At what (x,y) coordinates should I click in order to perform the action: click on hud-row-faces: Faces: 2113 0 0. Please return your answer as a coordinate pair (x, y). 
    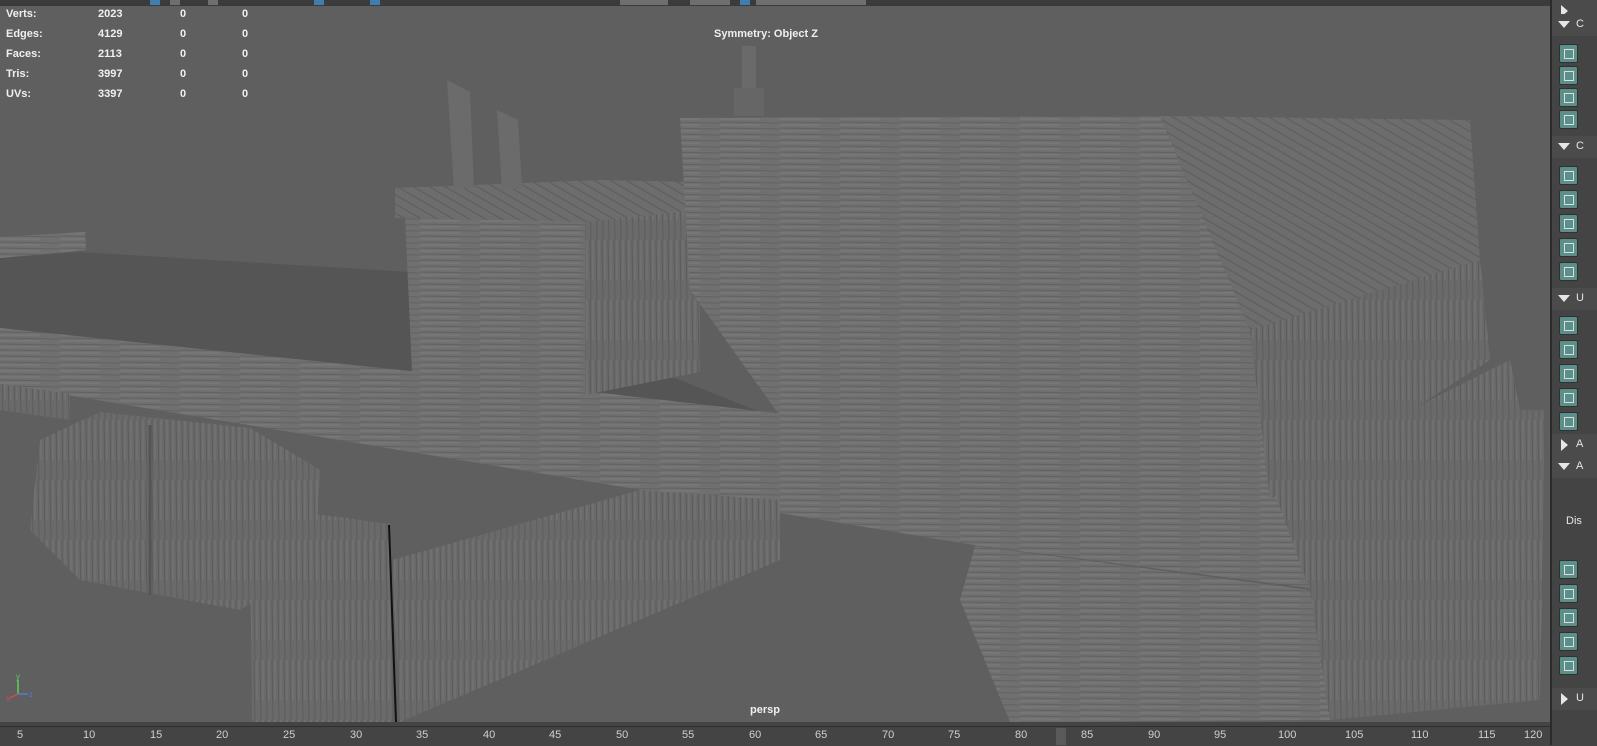
    Looking at the image, I should click on (127, 54).